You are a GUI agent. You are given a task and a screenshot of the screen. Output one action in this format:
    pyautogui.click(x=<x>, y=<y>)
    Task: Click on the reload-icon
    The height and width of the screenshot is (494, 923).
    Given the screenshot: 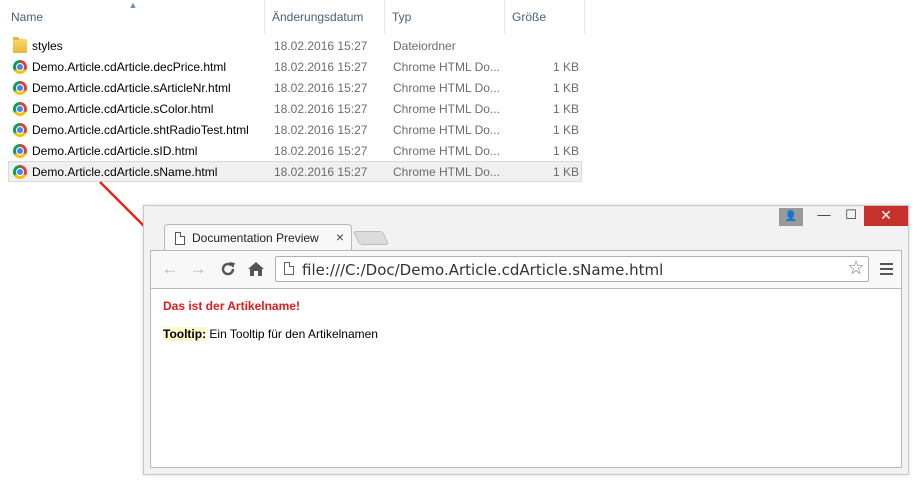 What is the action you would take?
    pyautogui.click(x=228, y=269)
    